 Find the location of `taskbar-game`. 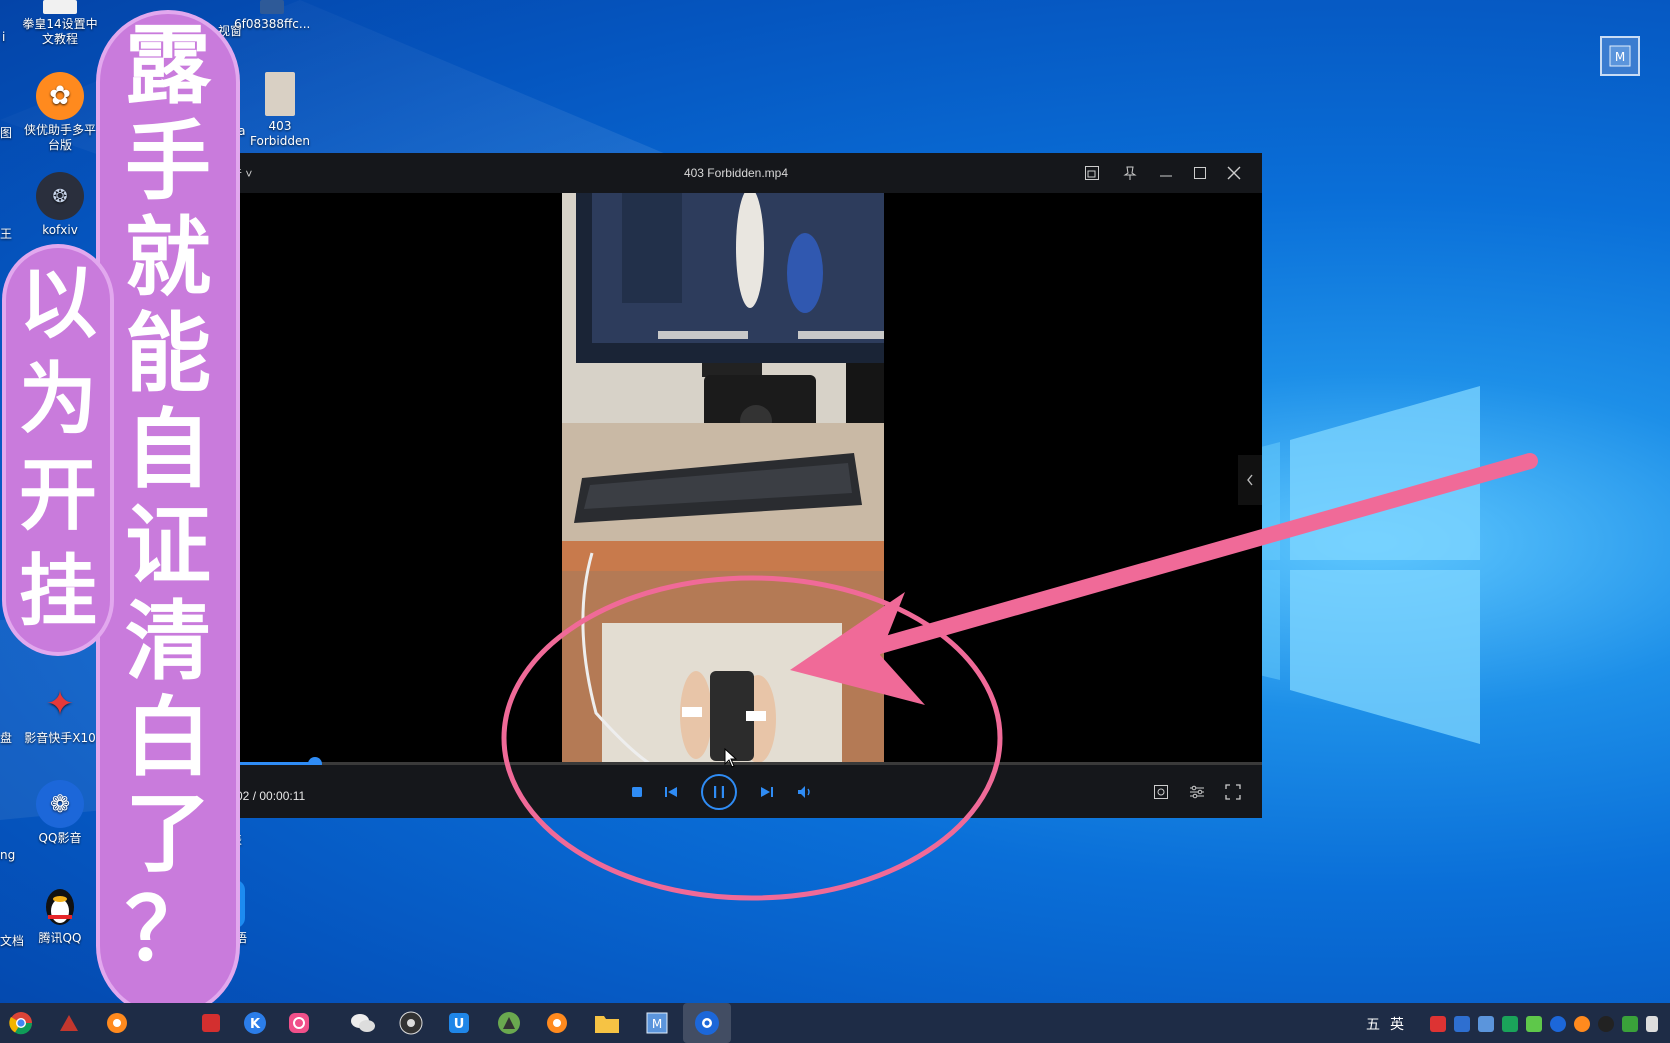

taskbar-game is located at coordinates (69, 1023).